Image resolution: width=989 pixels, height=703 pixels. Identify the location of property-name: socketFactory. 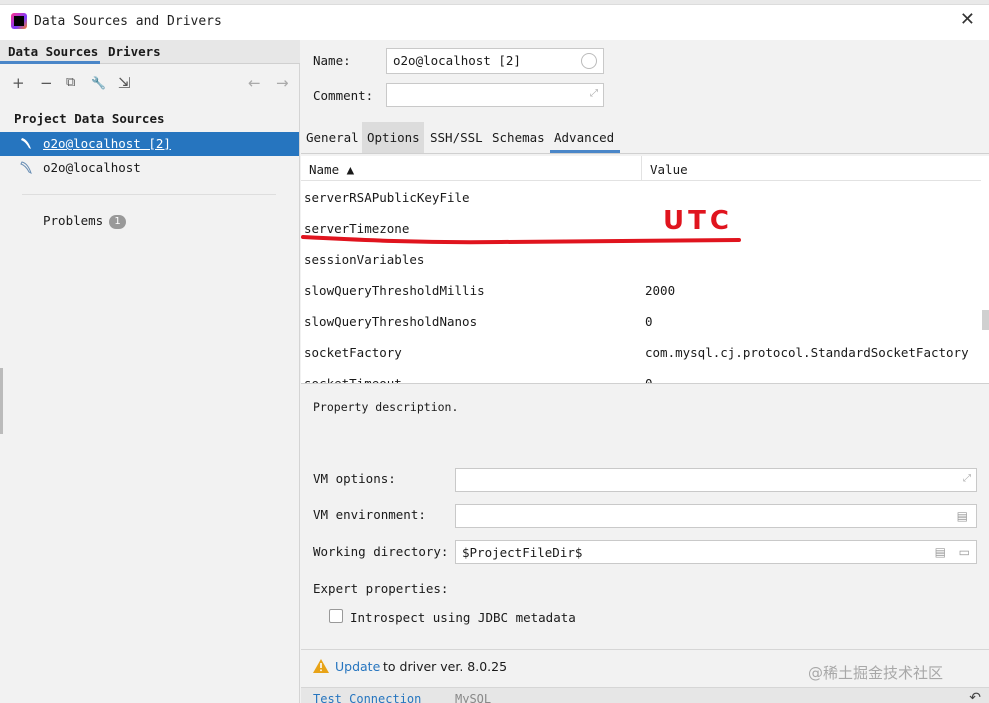
(353, 352).